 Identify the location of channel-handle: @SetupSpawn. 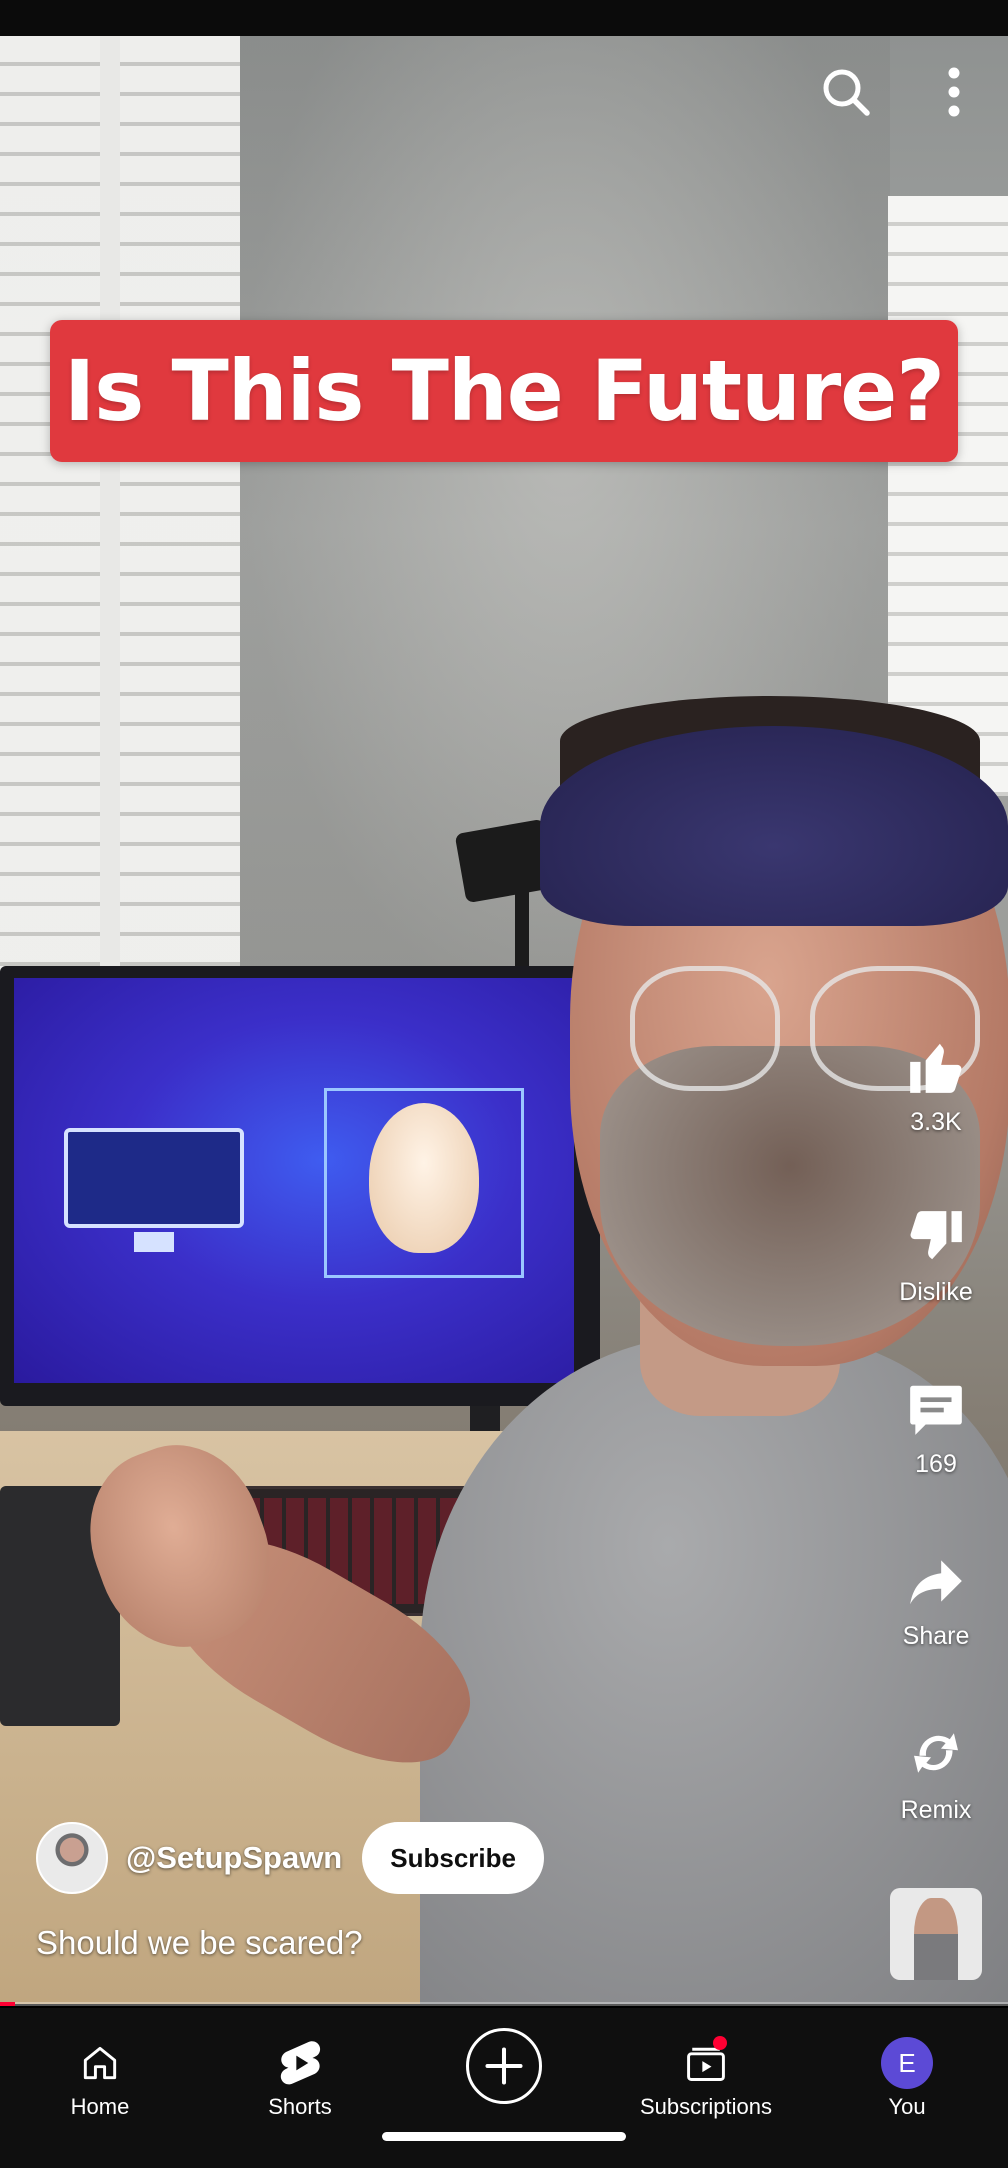
(234, 1858).